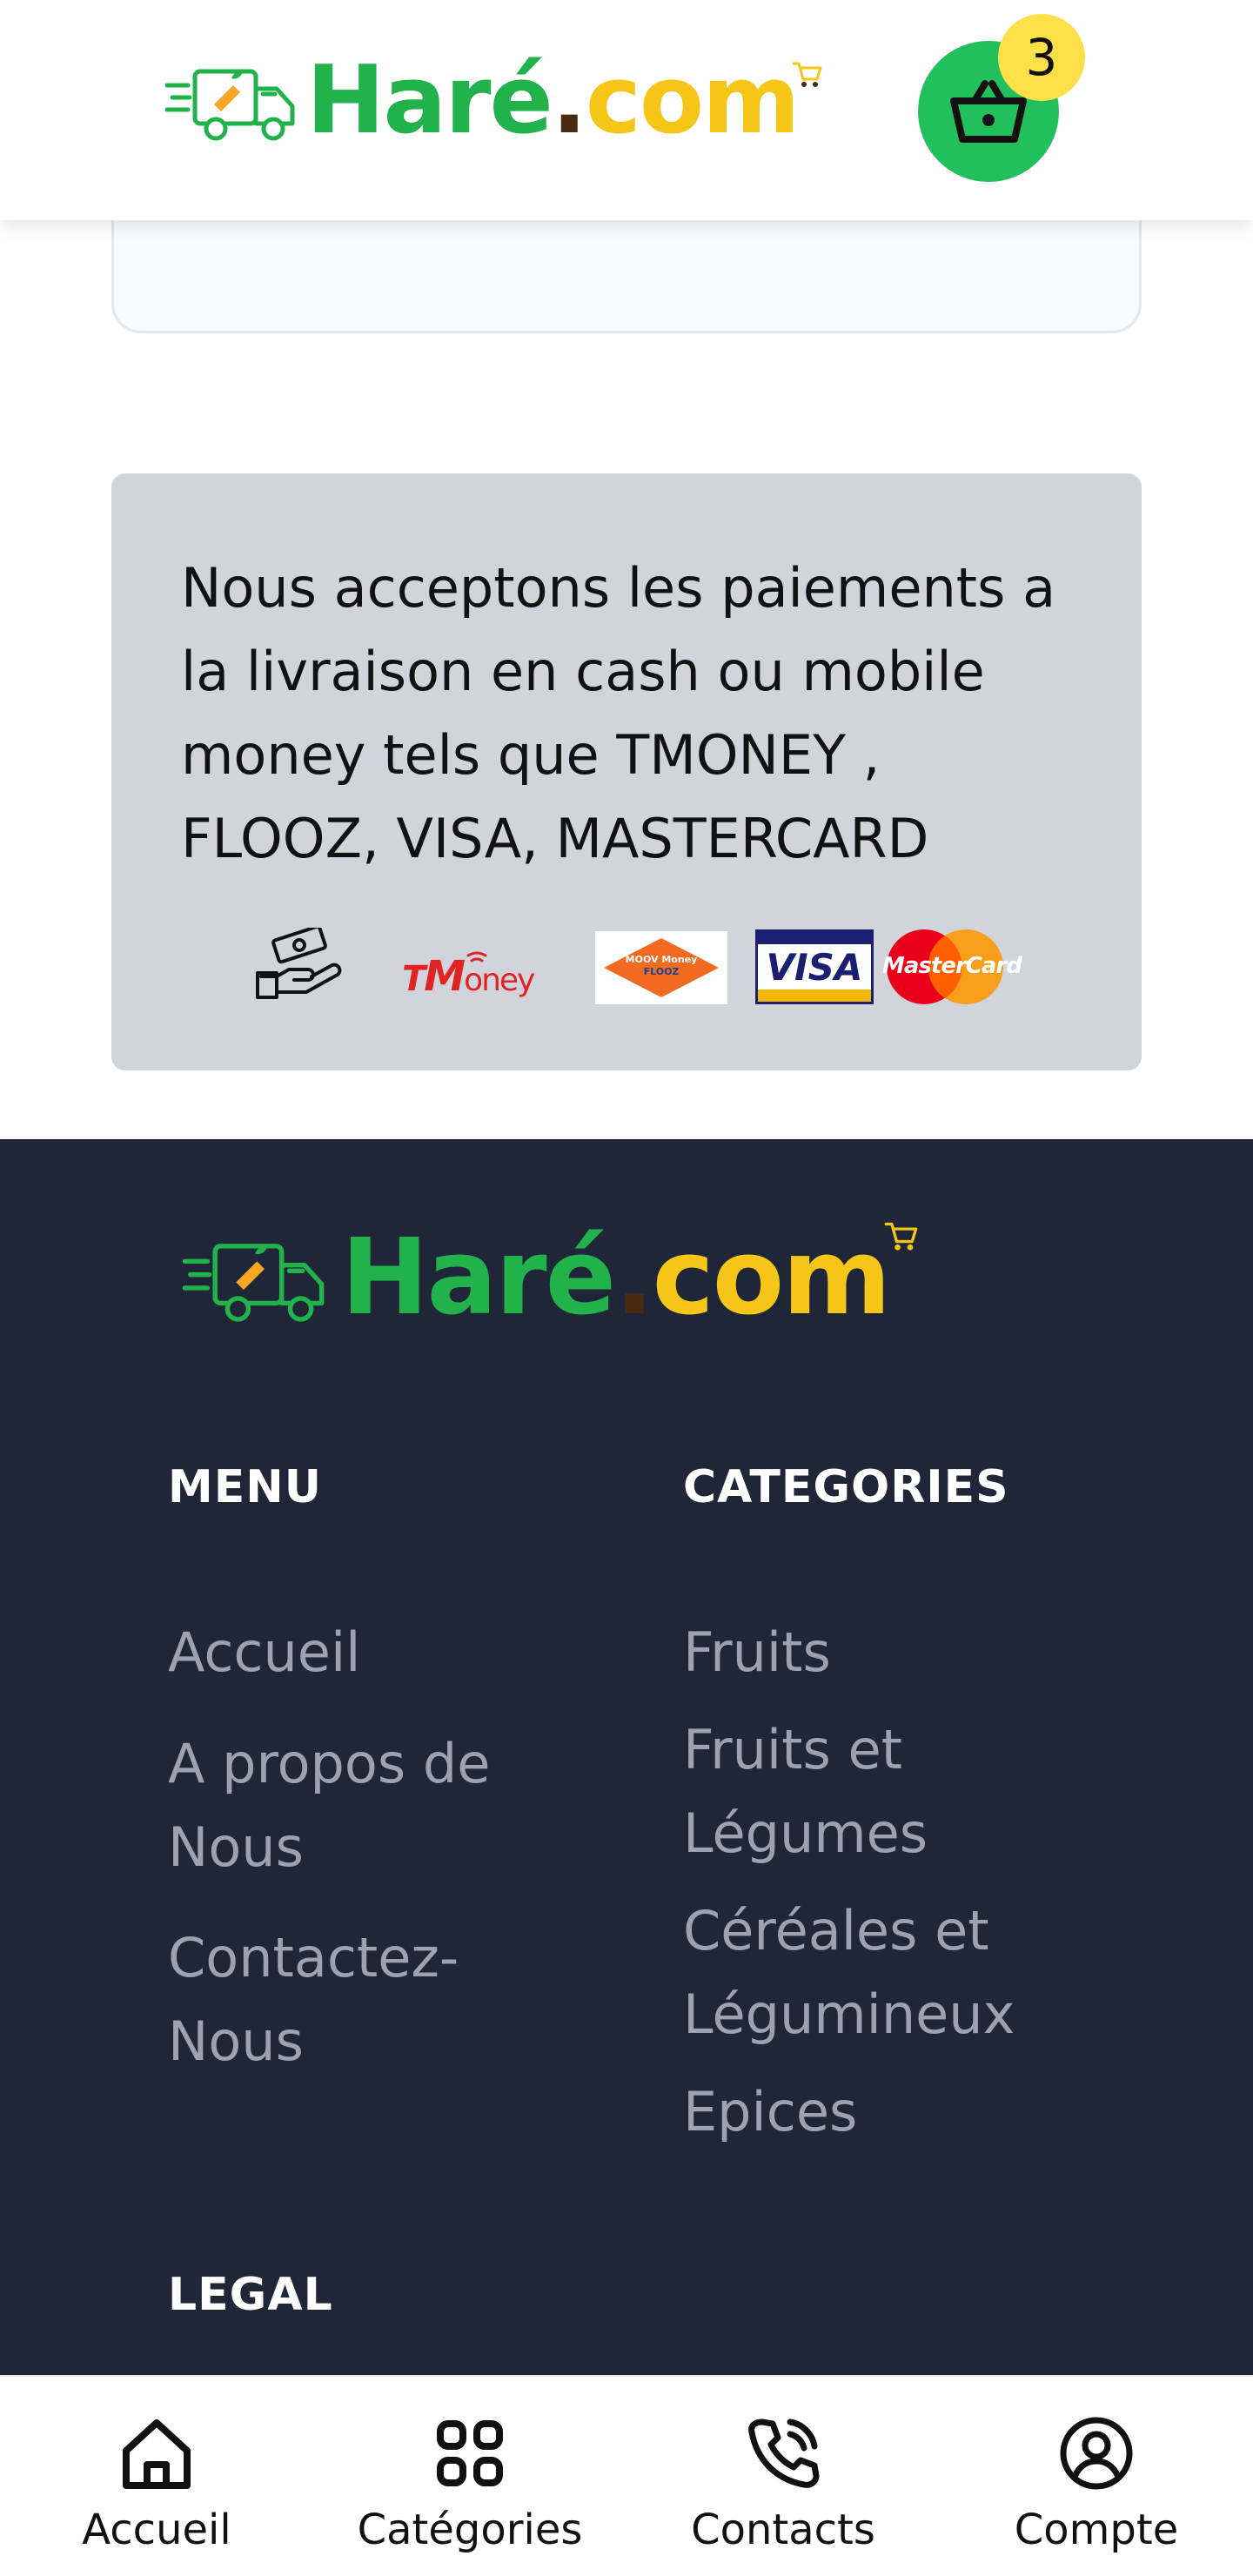 This screenshot has width=1253, height=2576. What do you see at coordinates (783, 2530) in the screenshot?
I see `nav-label-contacts: Contacts` at bounding box center [783, 2530].